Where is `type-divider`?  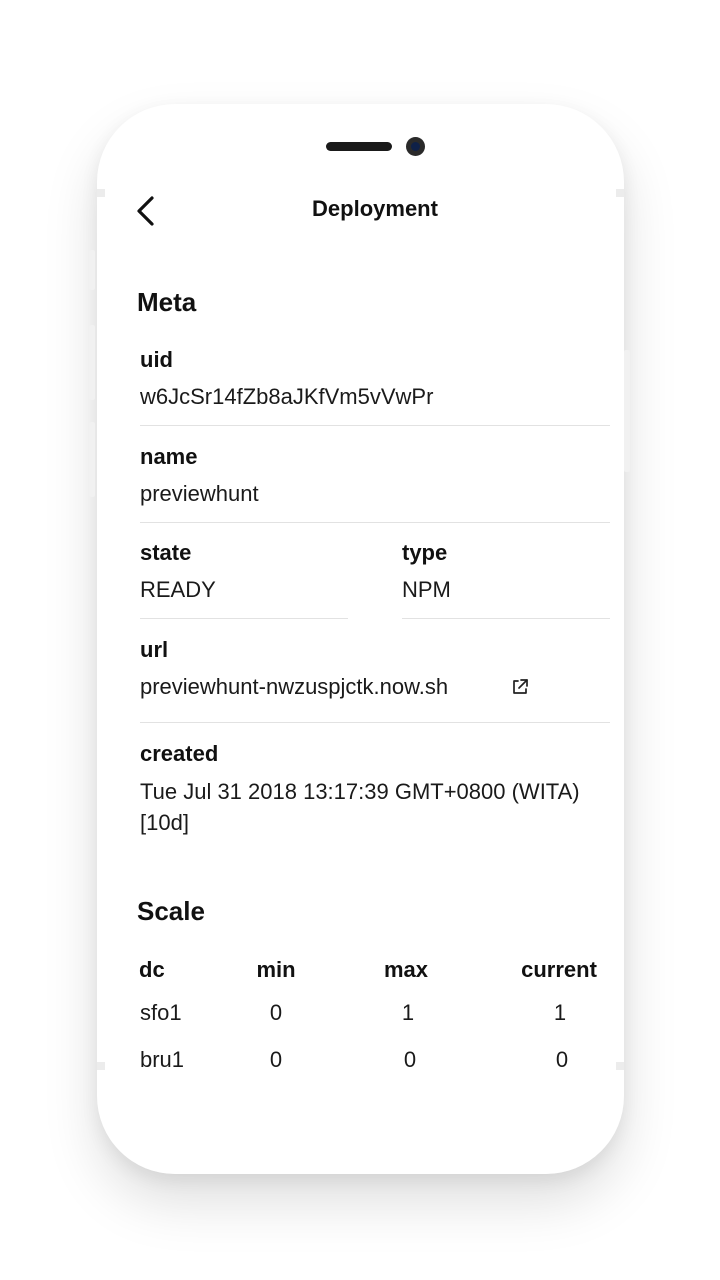
type-divider is located at coordinates (506, 618).